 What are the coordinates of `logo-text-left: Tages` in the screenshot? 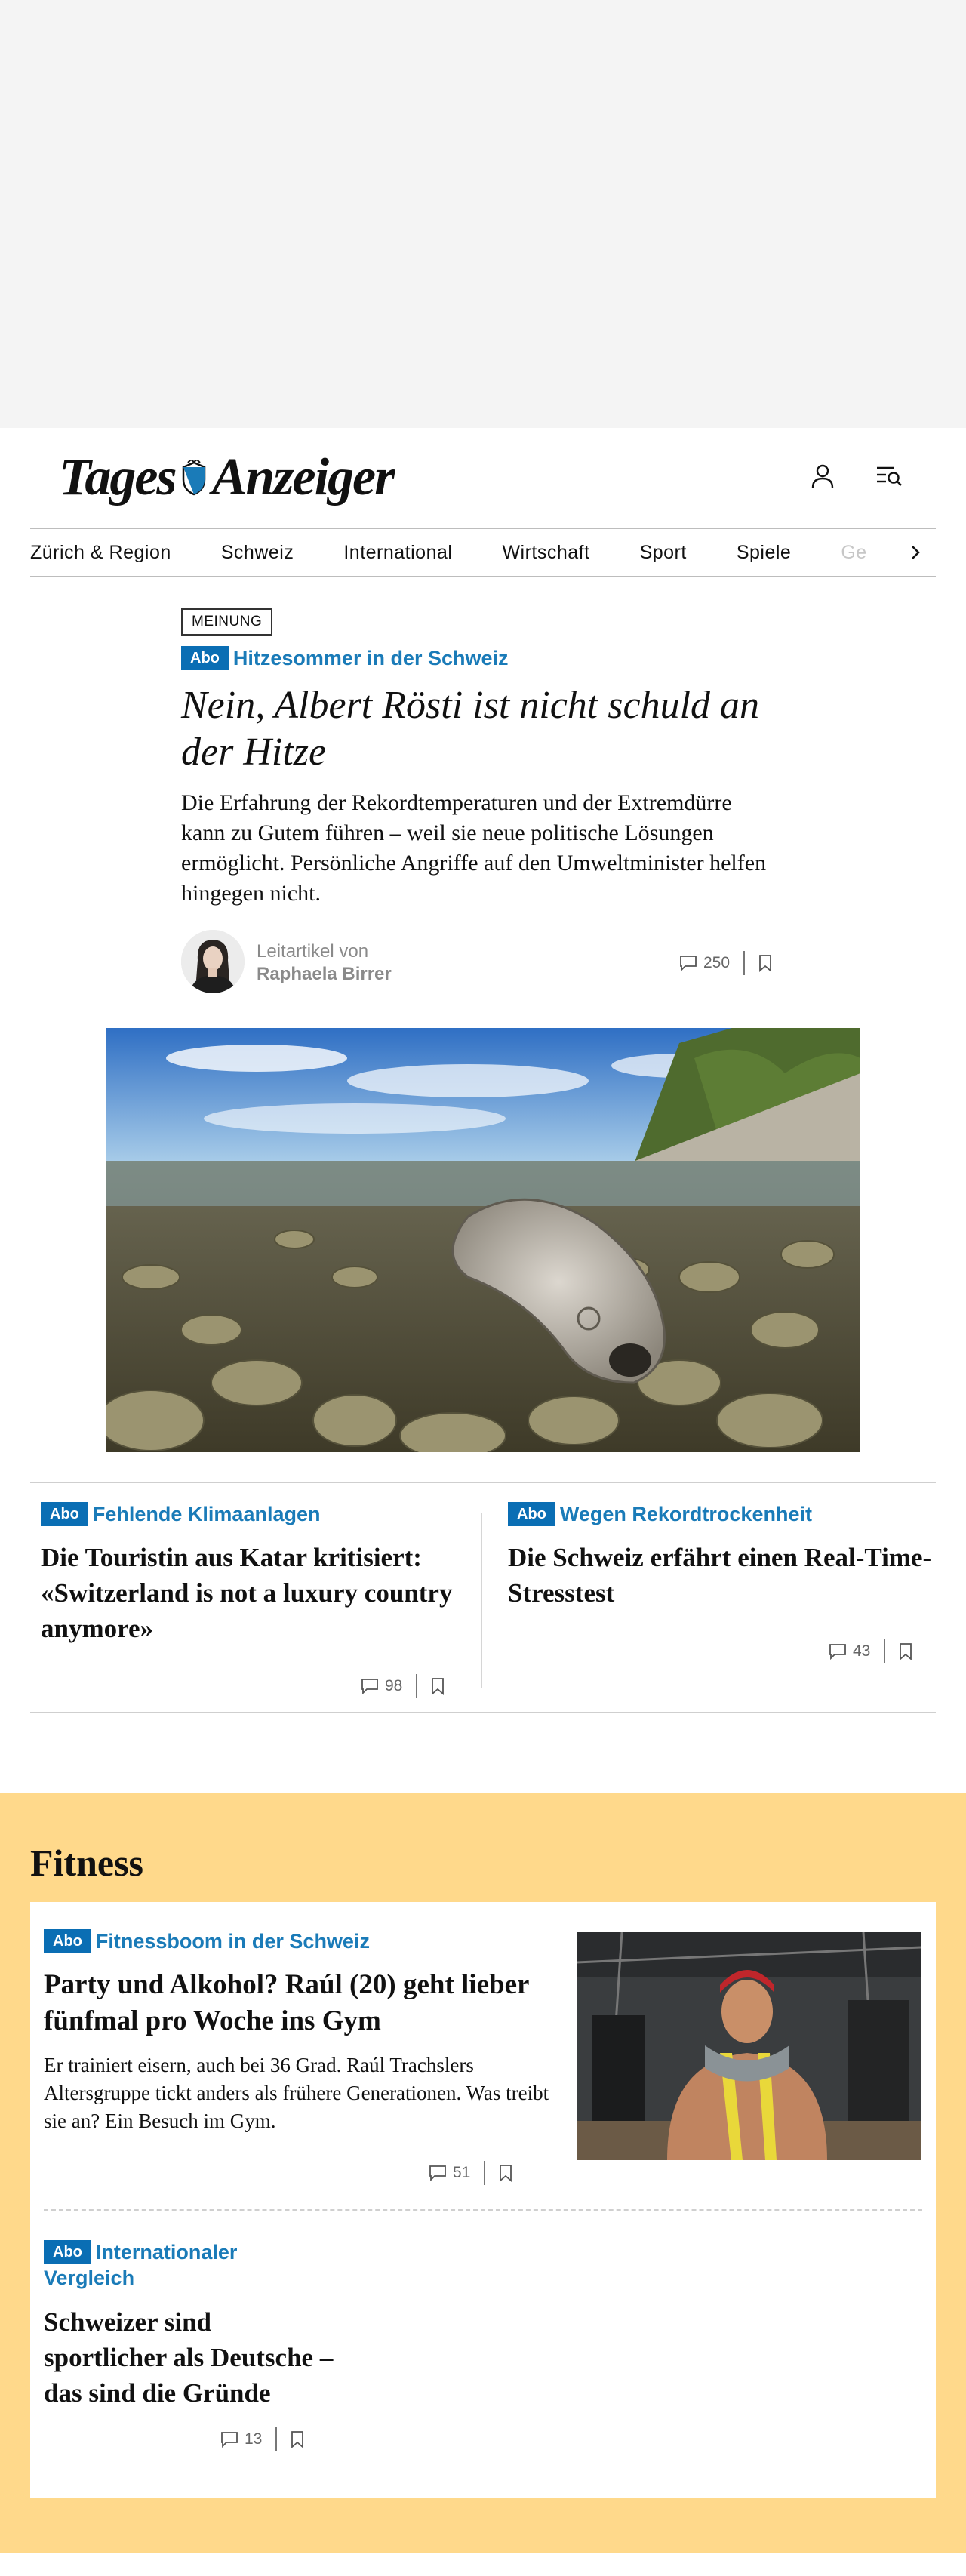 It's located at (118, 477).